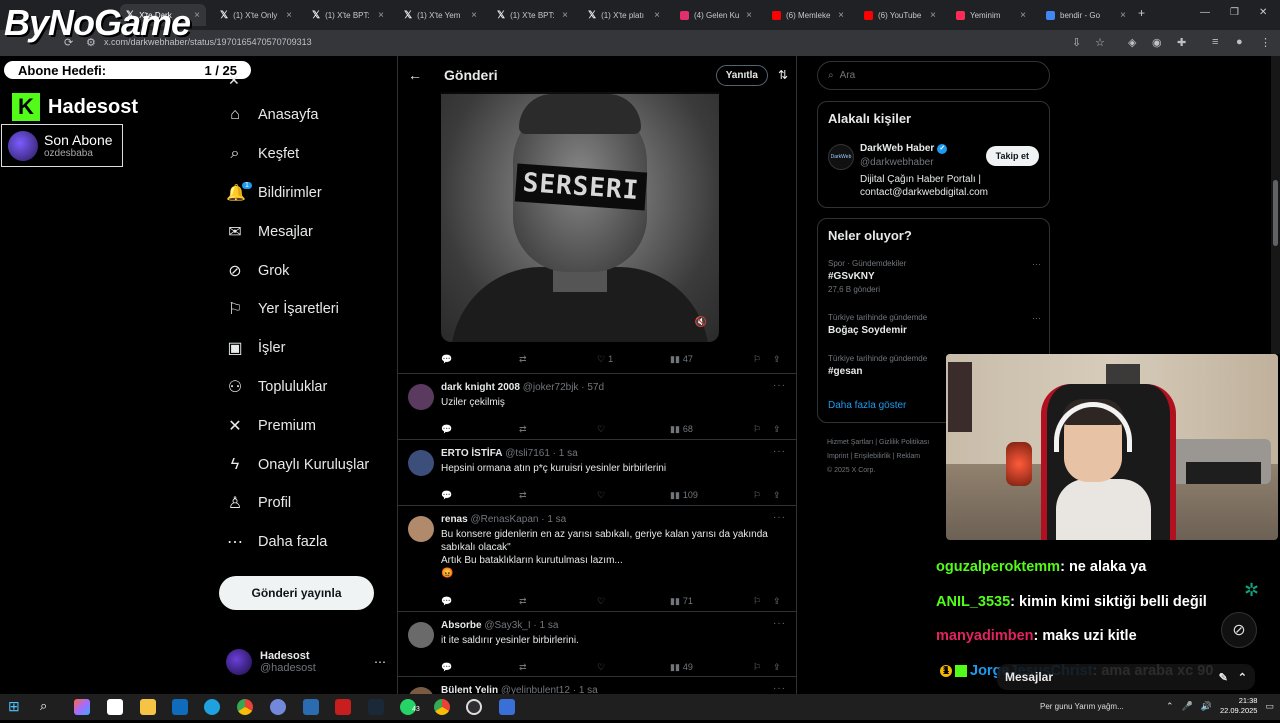 This screenshot has width=1280, height=723. I want to click on follow-button: Takip et, so click(1012, 156).